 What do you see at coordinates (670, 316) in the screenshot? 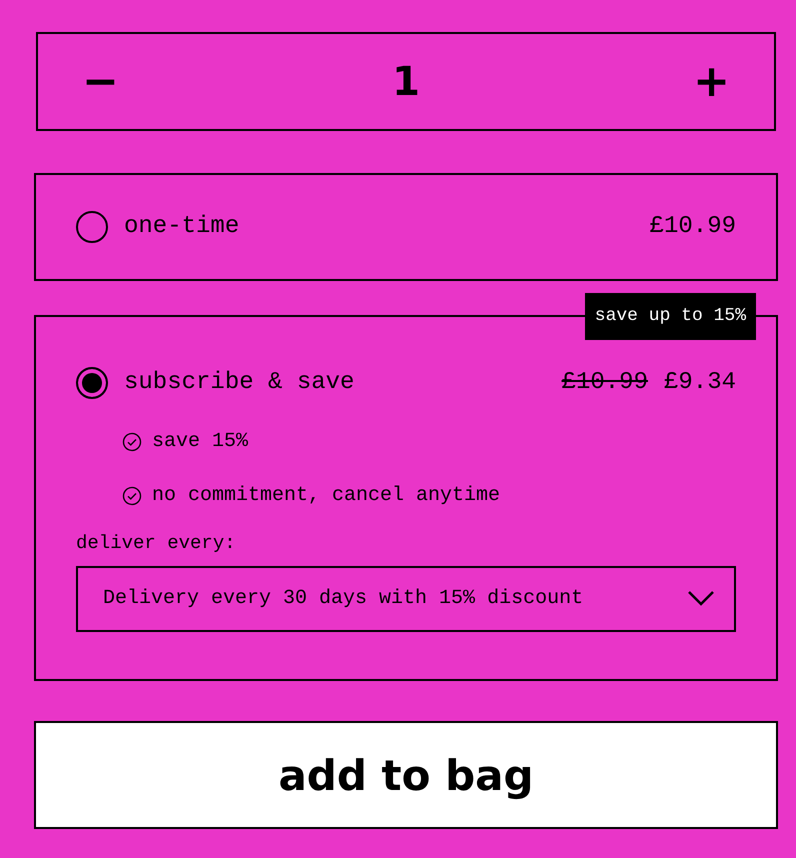
I see `savings-badge: save up to 15%` at bounding box center [670, 316].